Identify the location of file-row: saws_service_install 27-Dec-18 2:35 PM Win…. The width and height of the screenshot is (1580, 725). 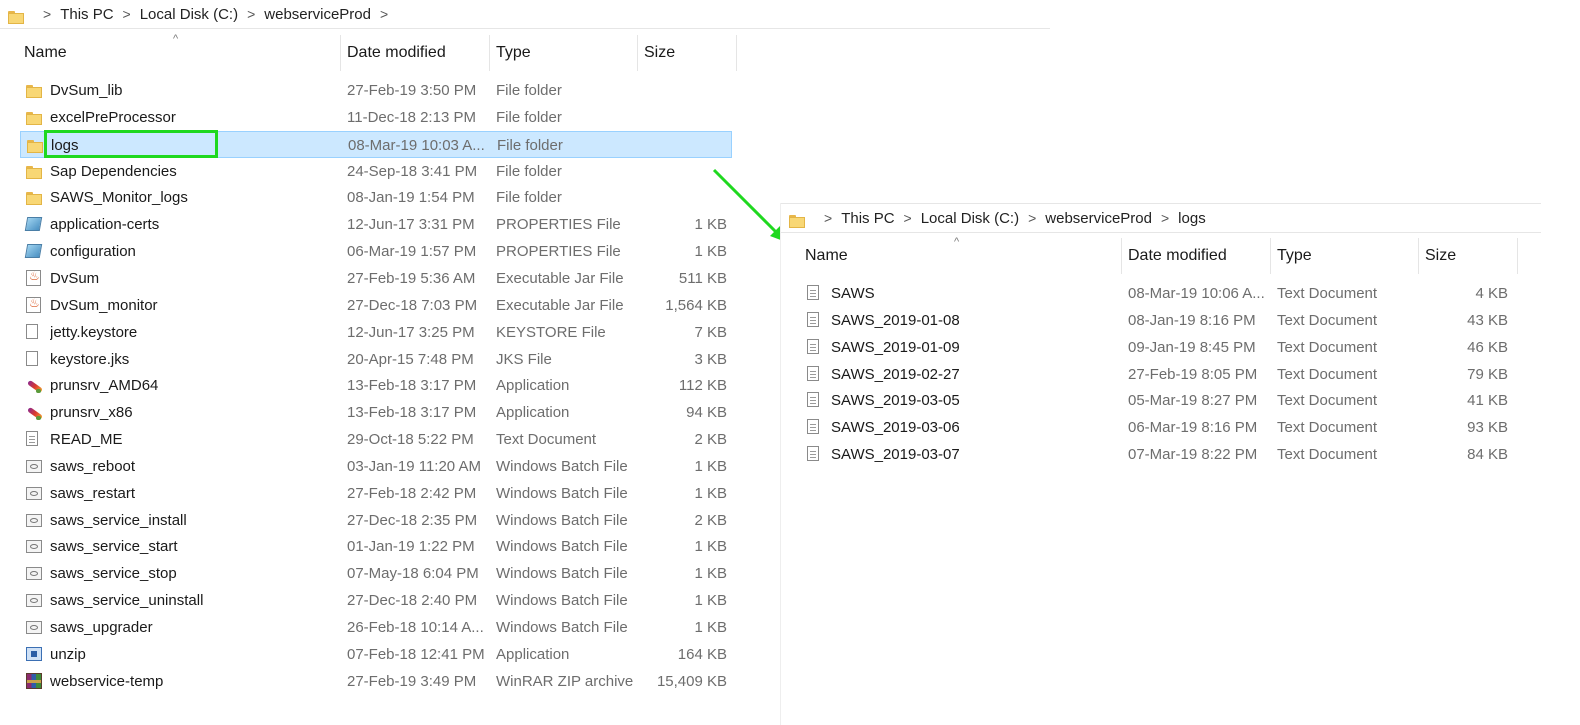
(376, 520).